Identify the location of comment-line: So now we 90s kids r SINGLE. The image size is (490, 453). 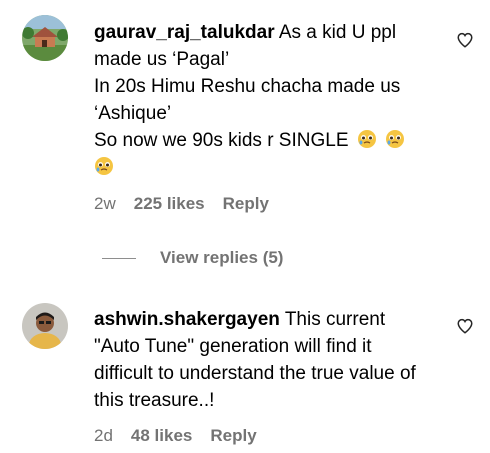
(267, 140).